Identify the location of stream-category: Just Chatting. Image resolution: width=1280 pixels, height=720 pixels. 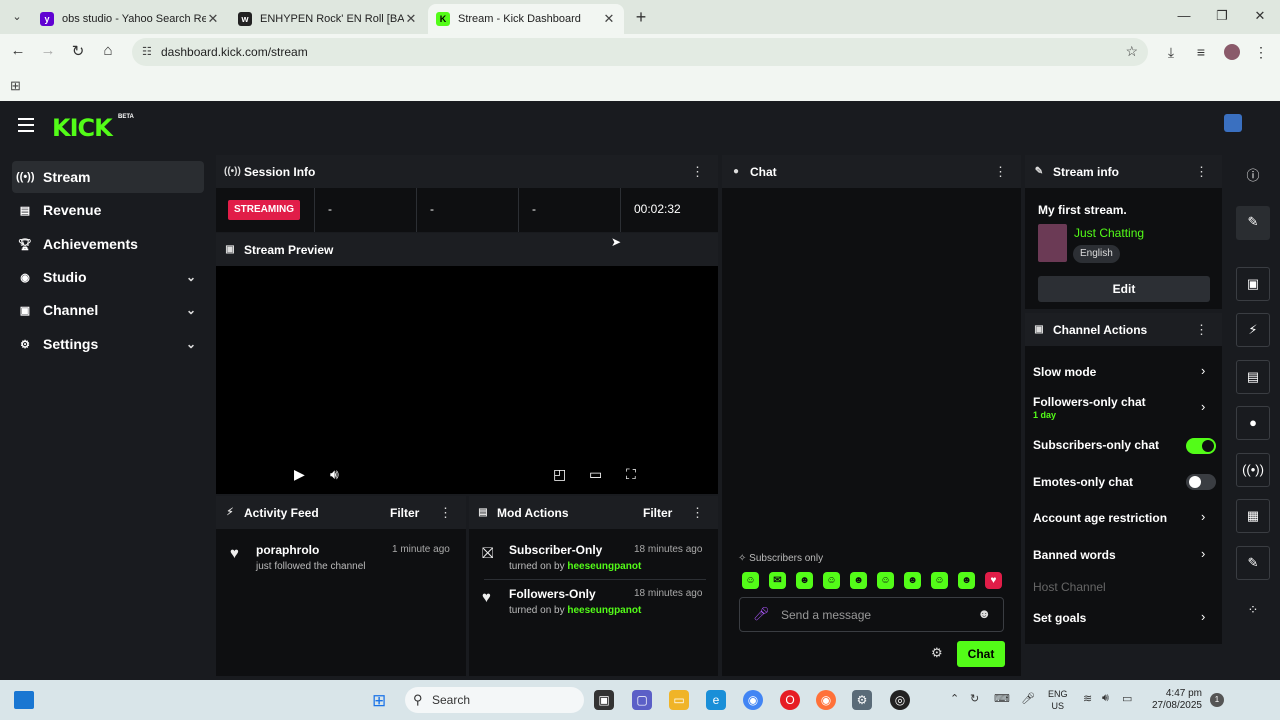
(1109, 233).